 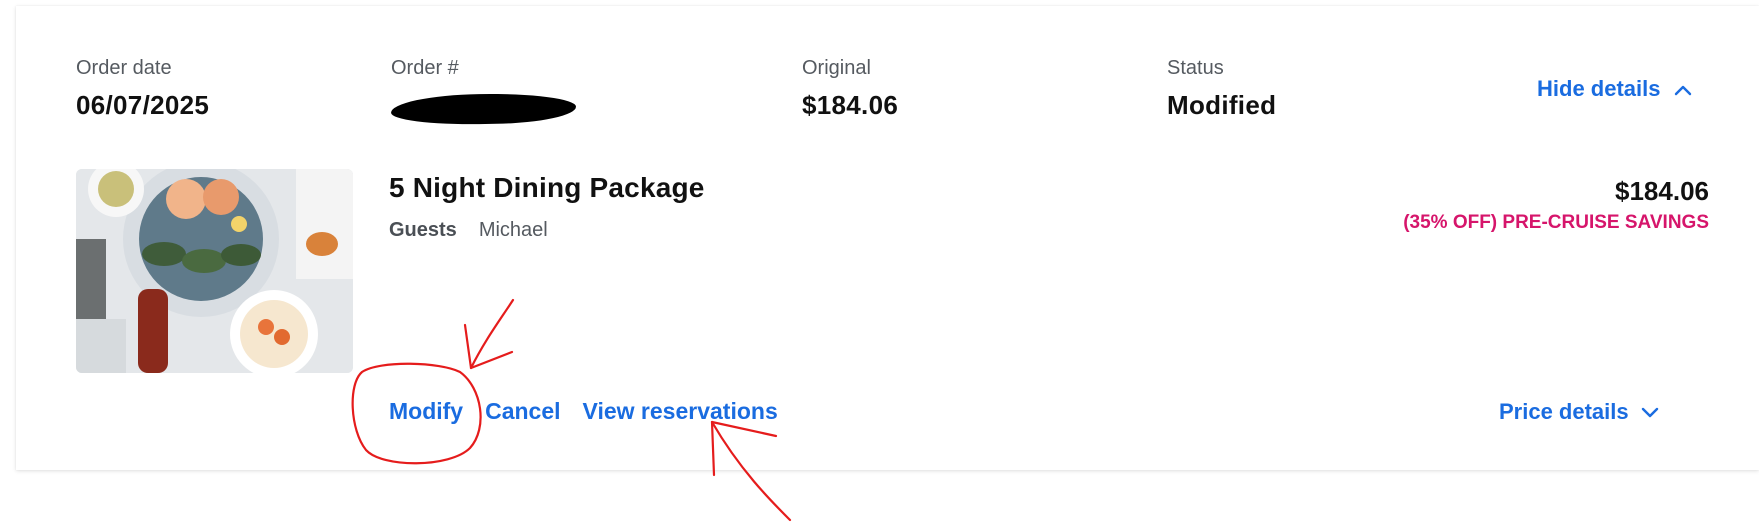 I want to click on product-title: 5 Night Dining Package, so click(x=547, y=187).